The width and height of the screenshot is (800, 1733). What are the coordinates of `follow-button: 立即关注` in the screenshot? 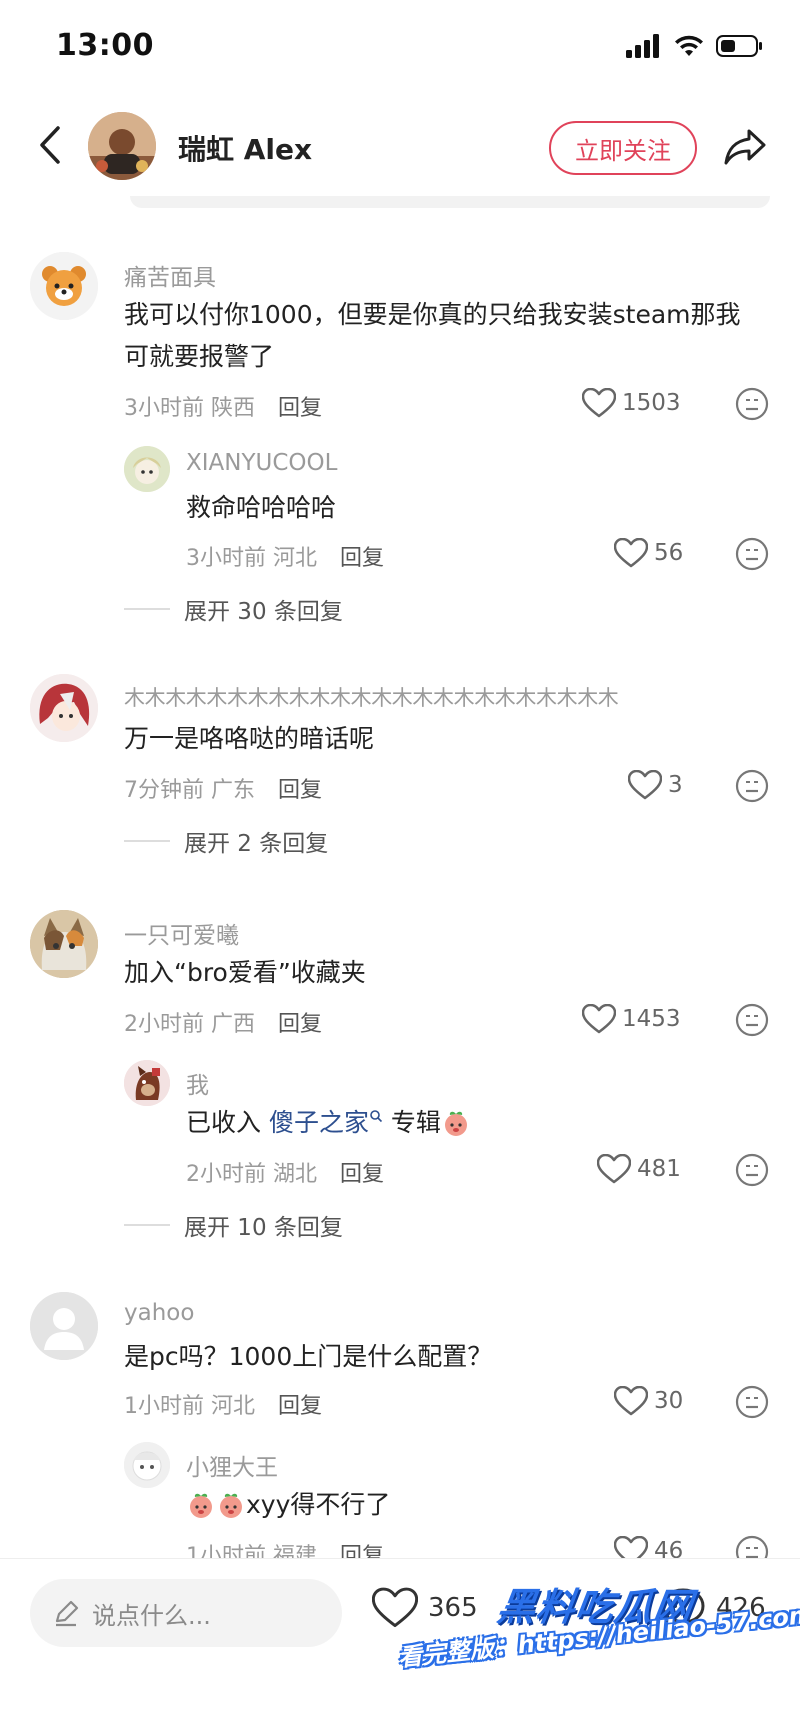 It's located at (623, 148).